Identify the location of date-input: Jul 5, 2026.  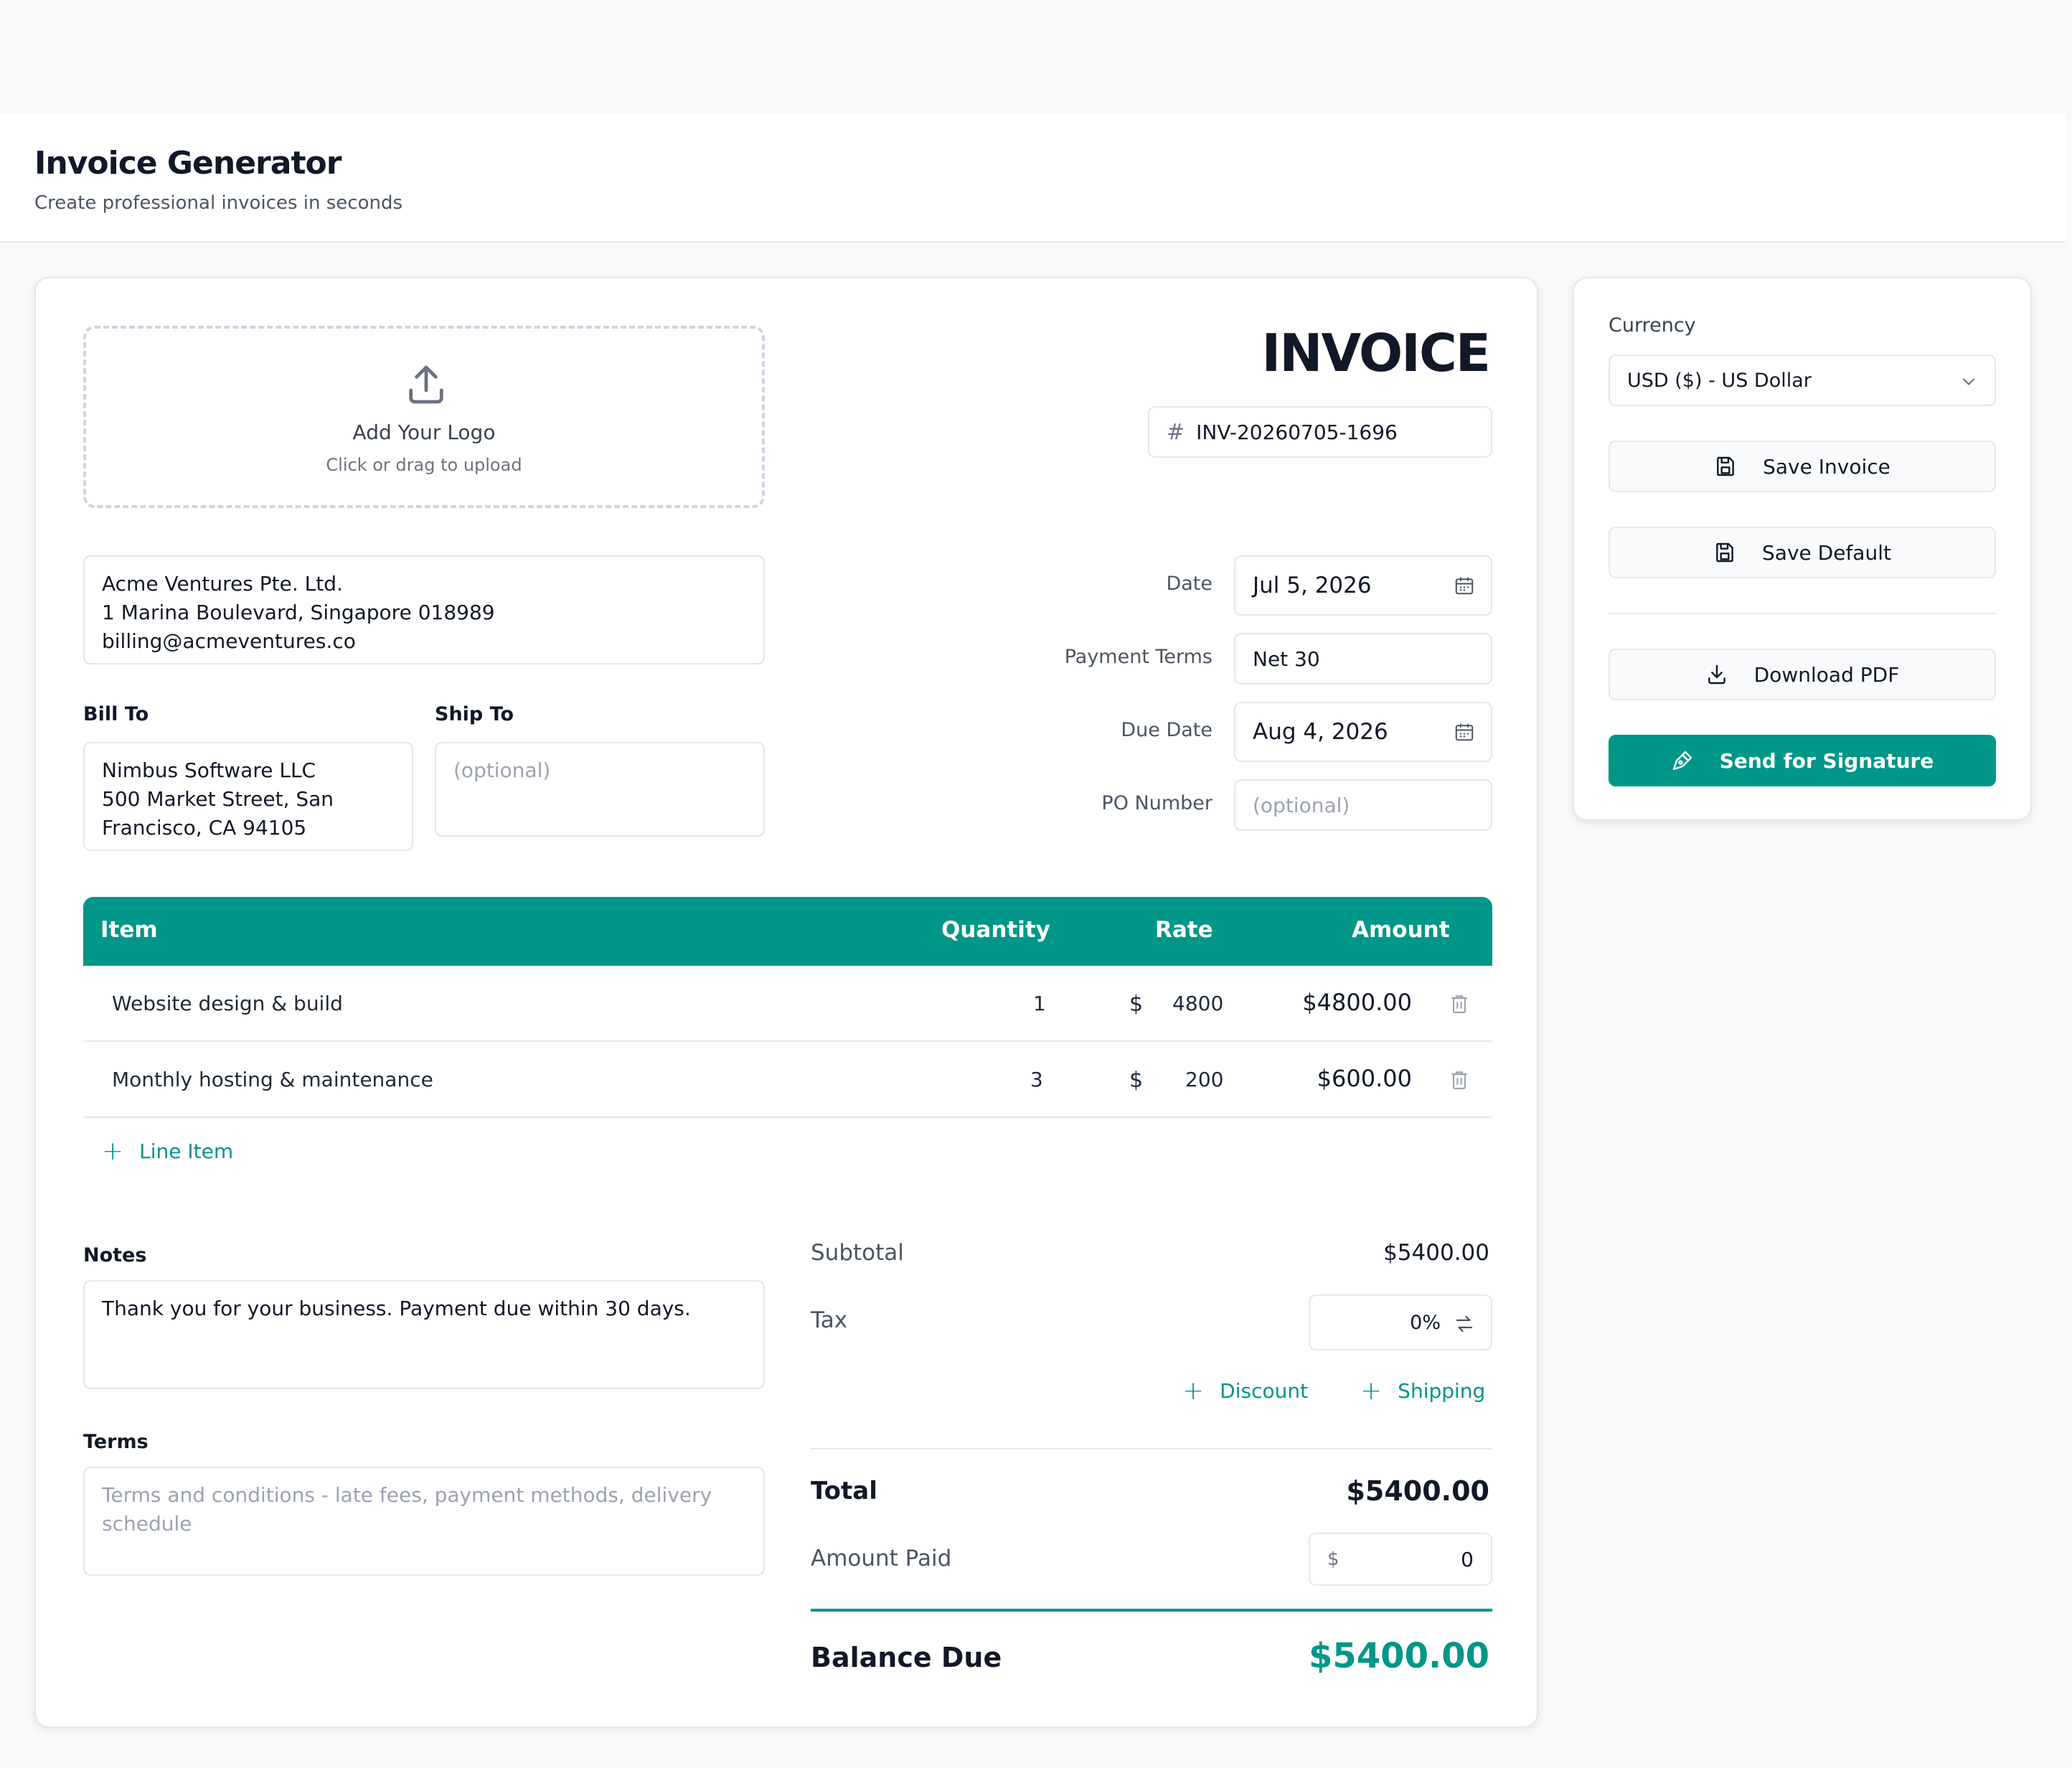
(1363, 585).